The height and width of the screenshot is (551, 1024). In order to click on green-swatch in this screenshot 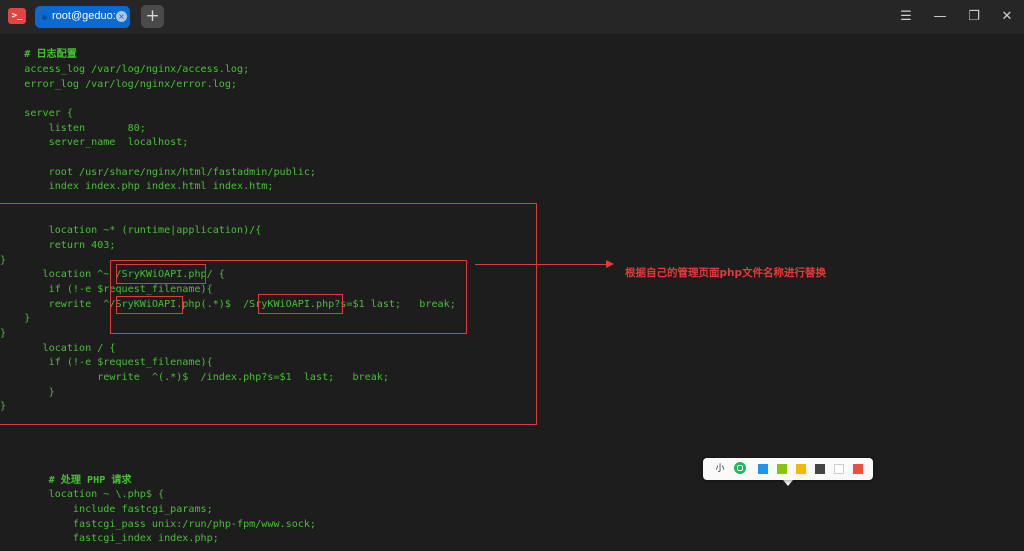, I will do `click(740, 468)`.